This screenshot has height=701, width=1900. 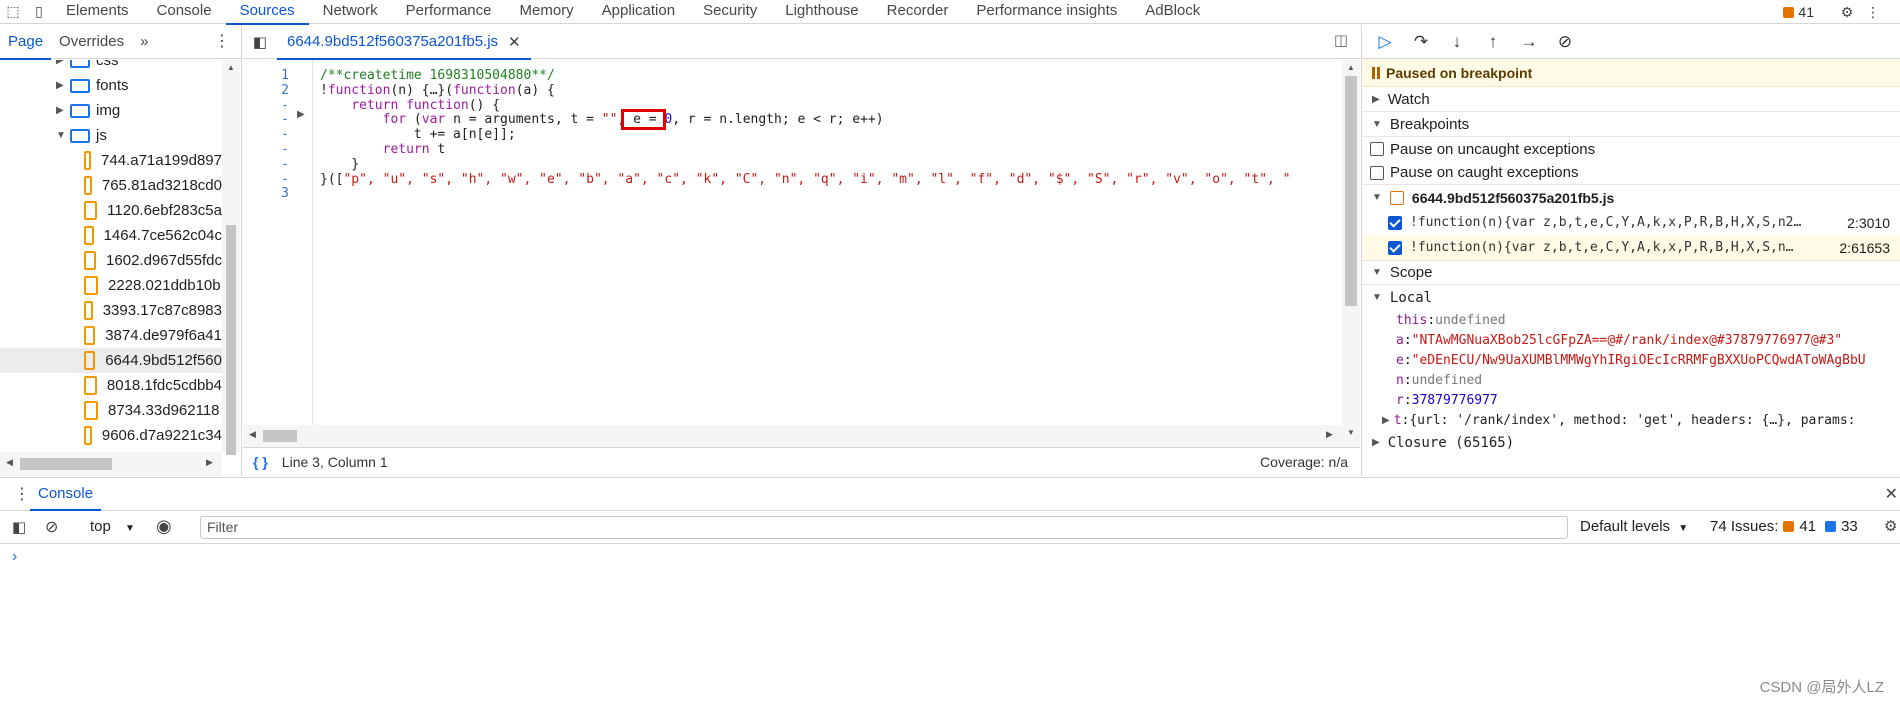 What do you see at coordinates (884, 527) in the screenshot?
I see `filter-input: Filter` at bounding box center [884, 527].